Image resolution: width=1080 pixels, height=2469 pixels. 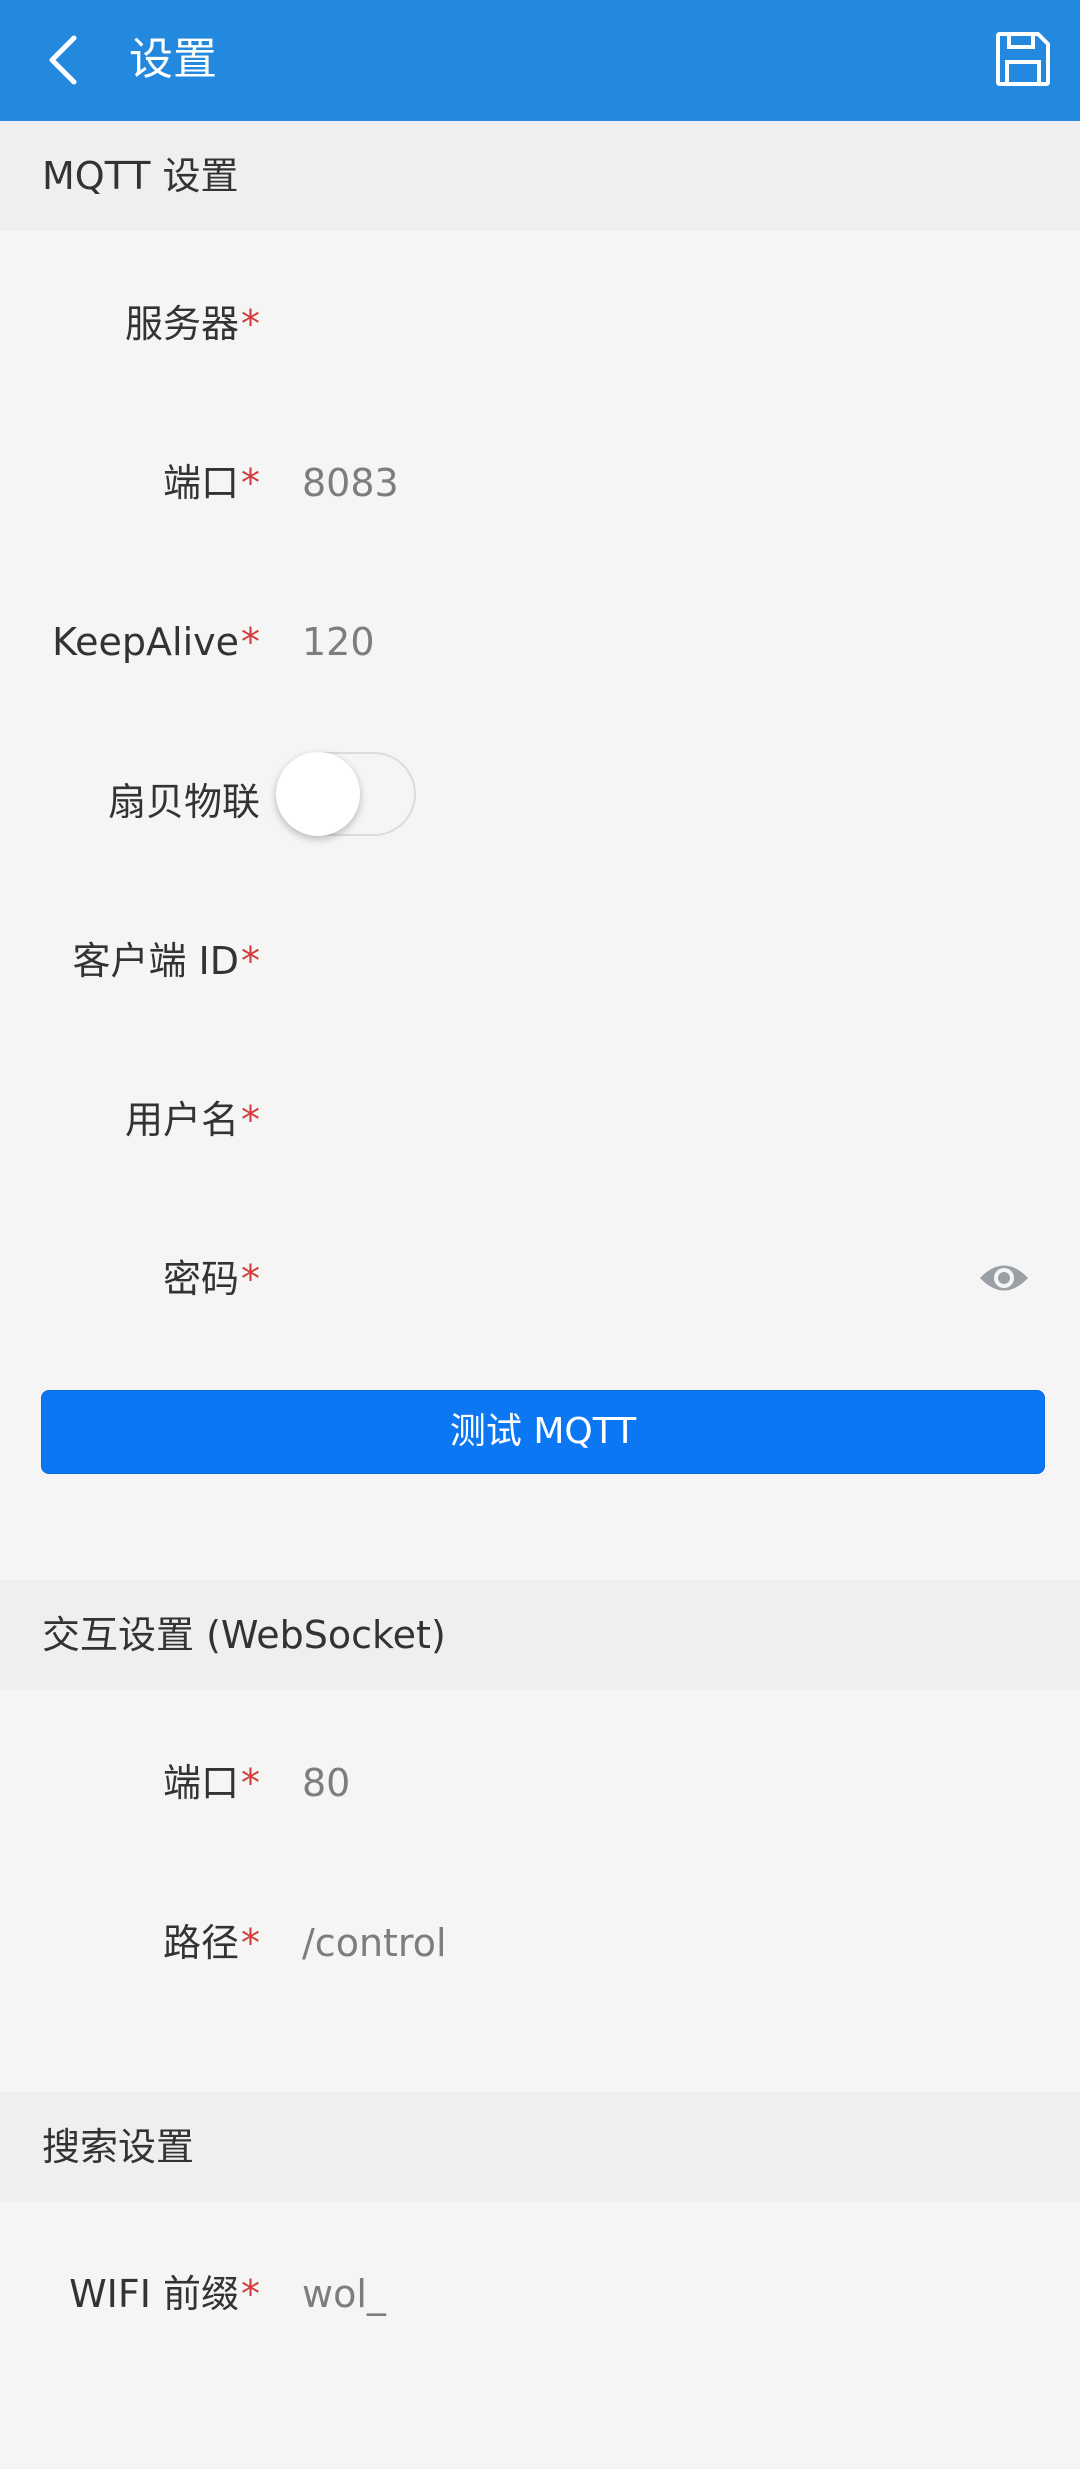 What do you see at coordinates (540, 2294) in the screenshot?
I see `wifi-prefix-row: WIFI 前缀* wol_` at bounding box center [540, 2294].